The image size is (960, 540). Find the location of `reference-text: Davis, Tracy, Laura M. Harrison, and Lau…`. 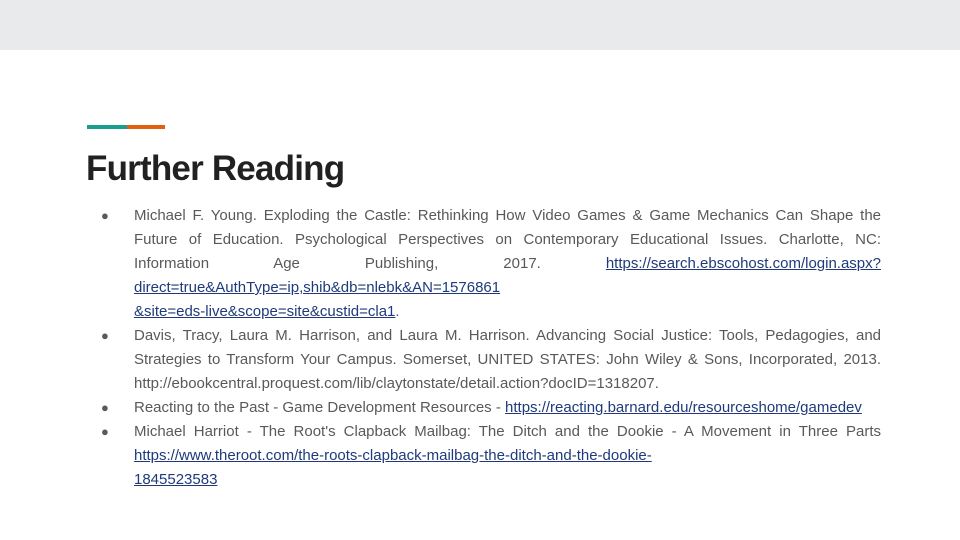

reference-text: Davis, Tracy, Laura M. Harrison, and Lau… is located at coordinates (507, 359).